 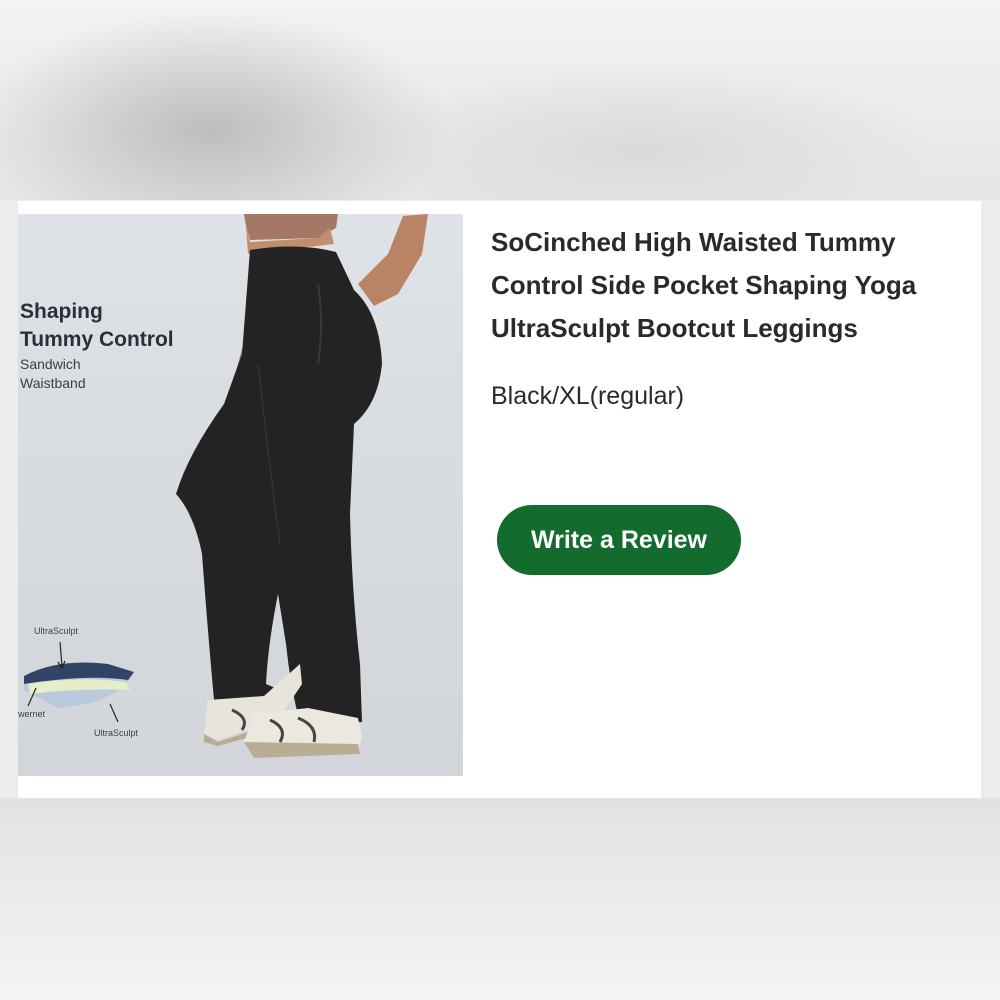 I want to click on image-sub-line2: Waistband, so click(x=53, y=383).